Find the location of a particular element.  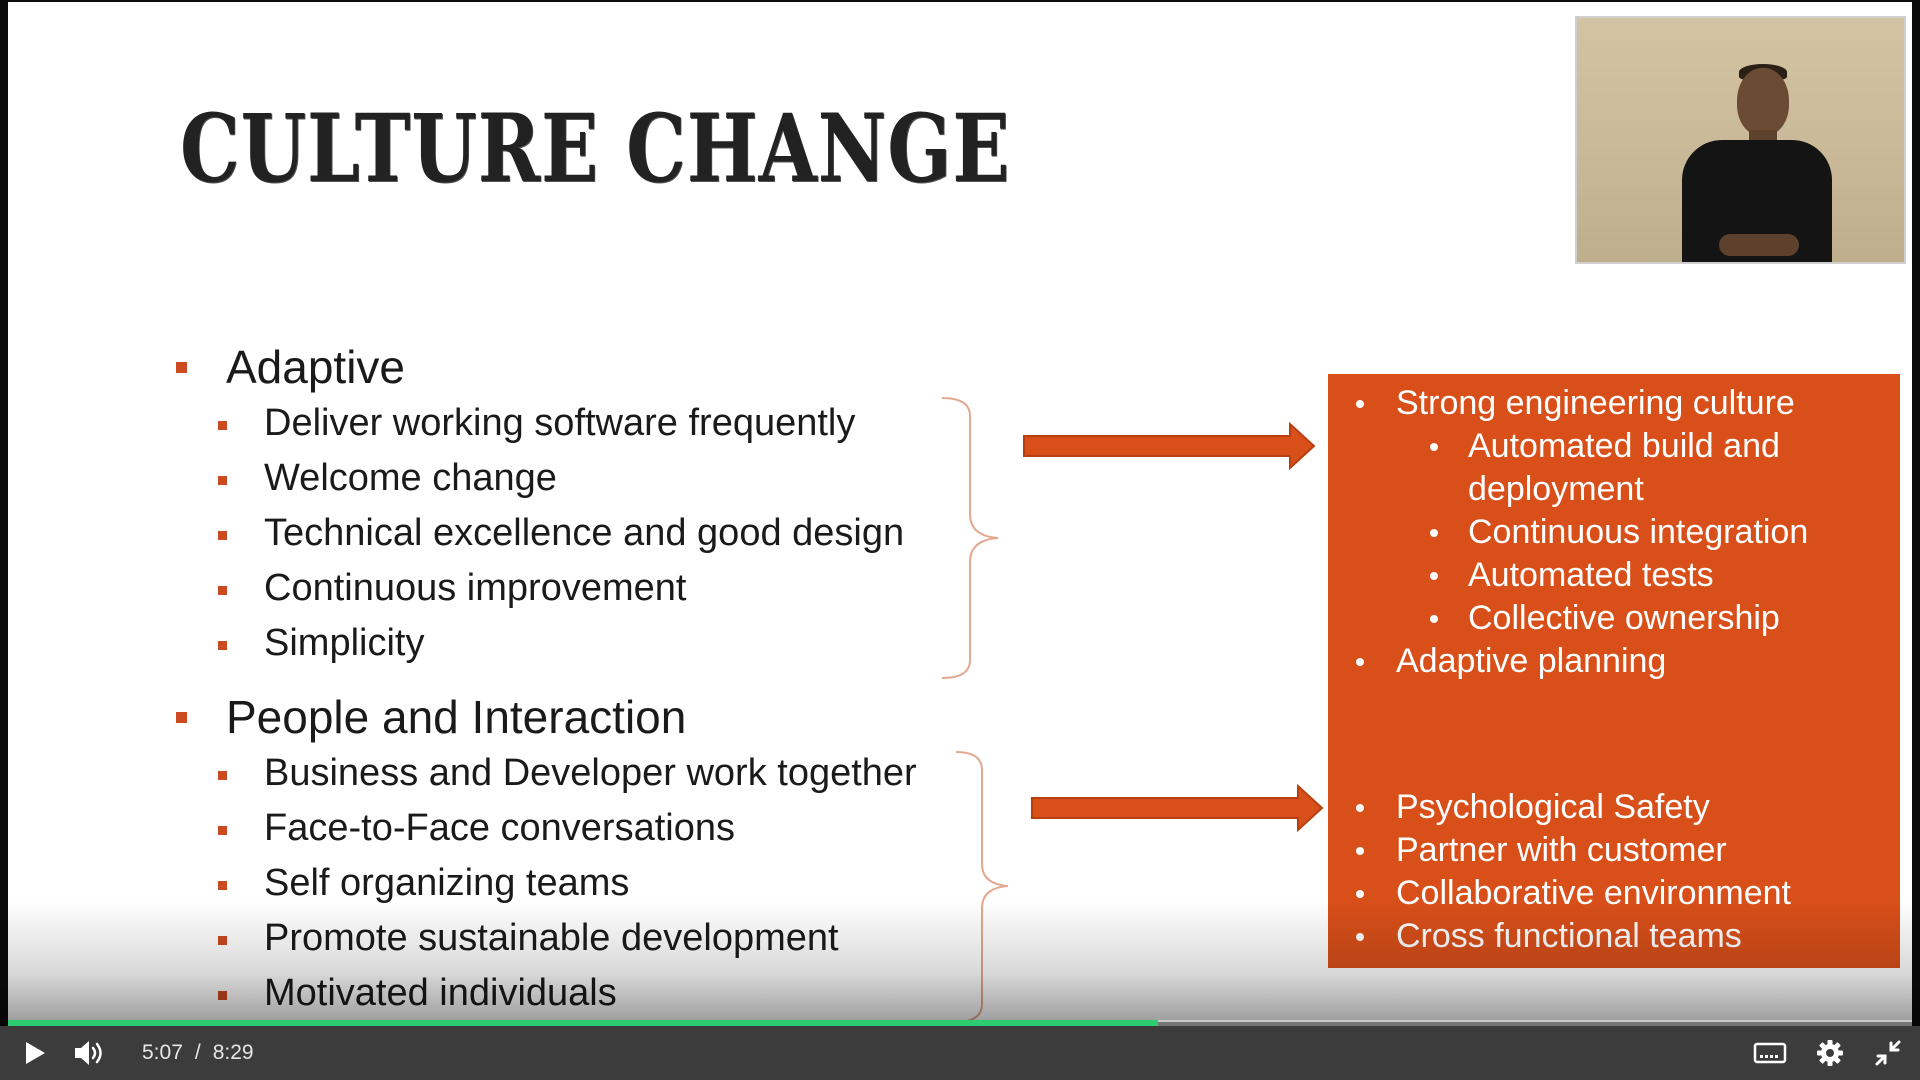

volume-button is located at coordinates (90, 1053).